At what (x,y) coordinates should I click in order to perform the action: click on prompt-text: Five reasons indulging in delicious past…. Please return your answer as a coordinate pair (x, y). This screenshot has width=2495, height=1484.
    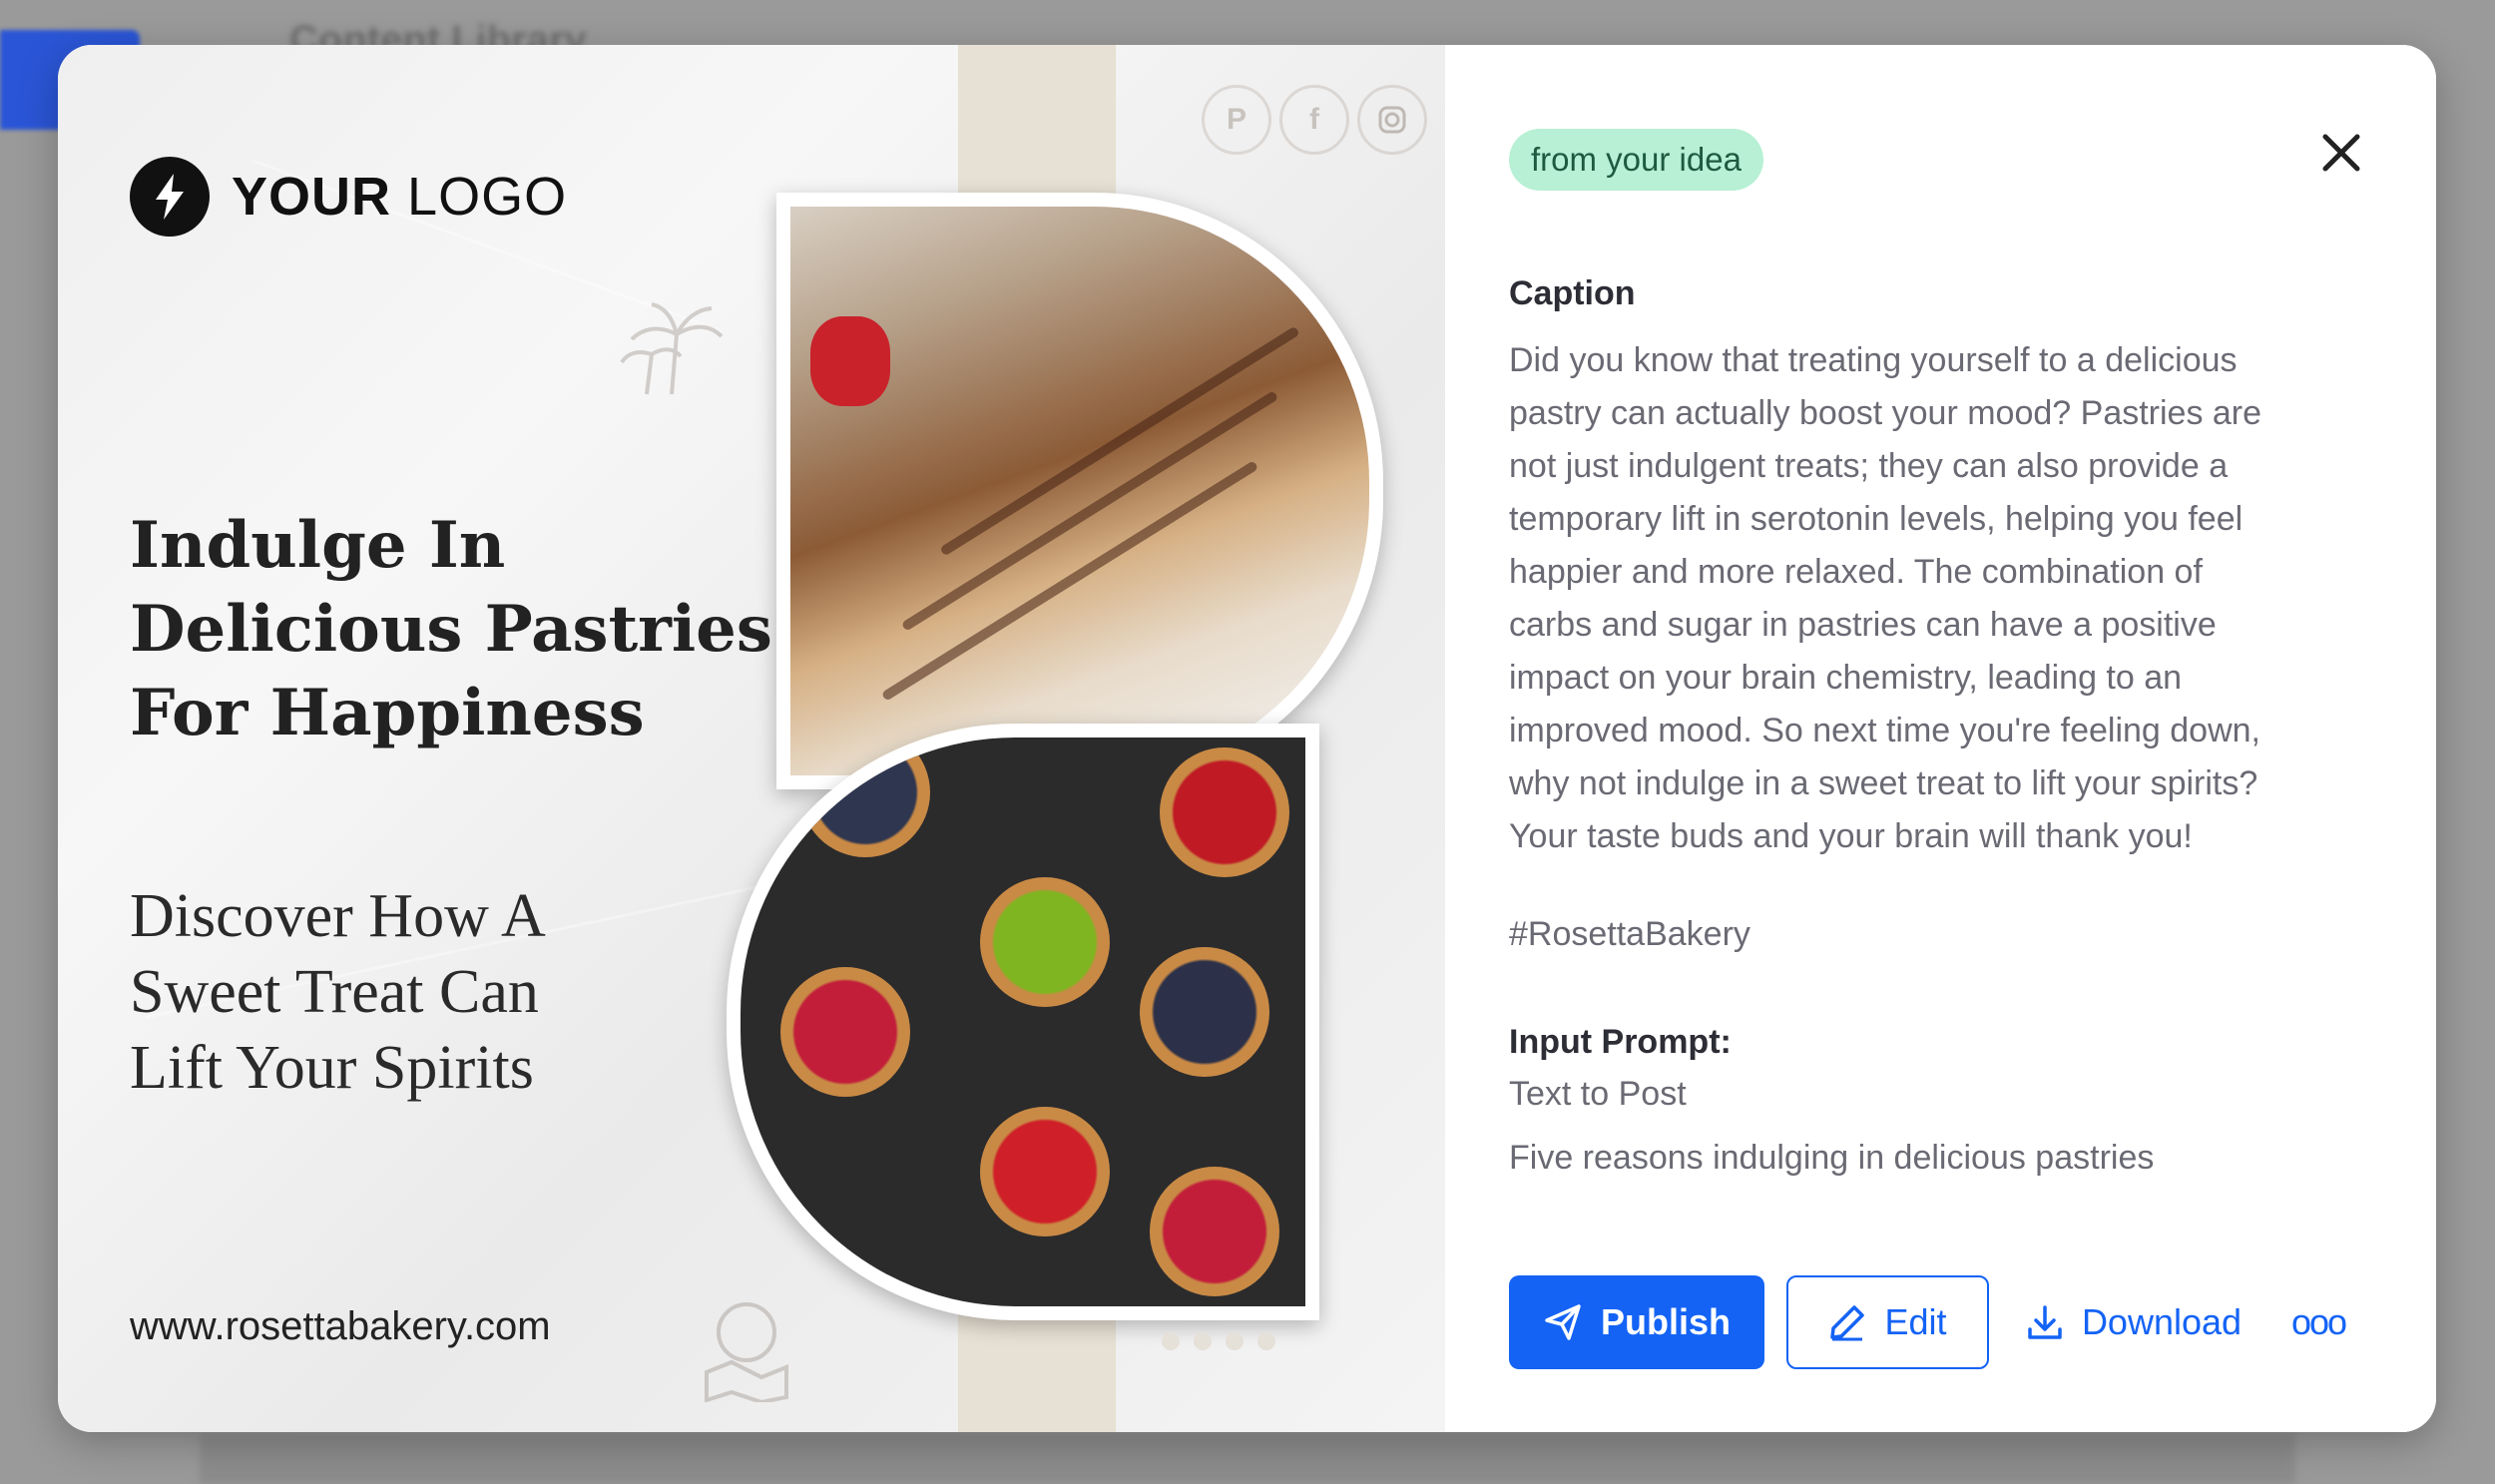
    Looking at the image, I should click on (1832, 1158).